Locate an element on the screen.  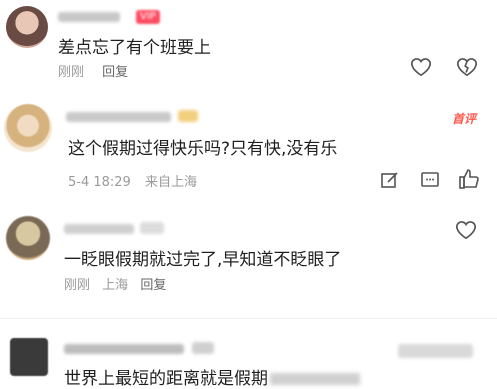
comment-text: 世界上最短的距离就是假期 is located at coordinates (212, 376).